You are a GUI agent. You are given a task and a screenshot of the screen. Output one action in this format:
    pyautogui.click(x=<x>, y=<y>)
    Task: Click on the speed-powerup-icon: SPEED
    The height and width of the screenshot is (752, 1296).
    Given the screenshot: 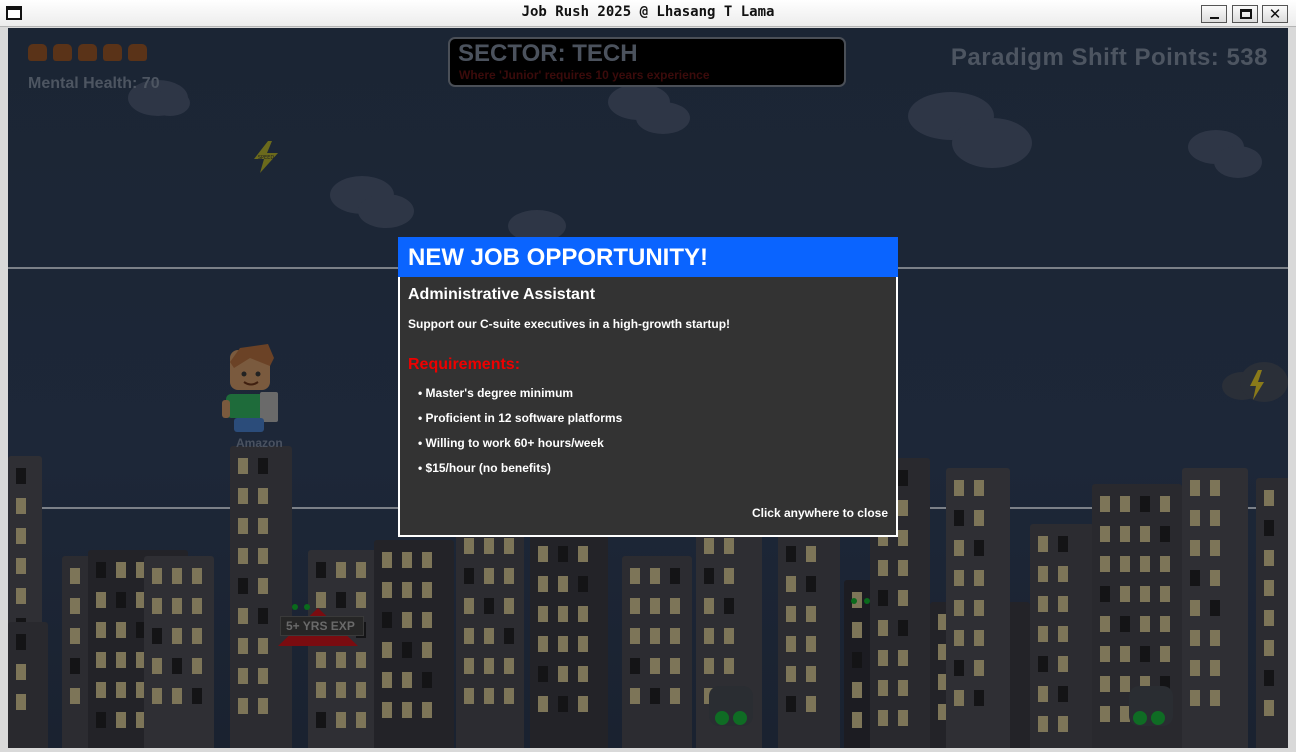 What is the action you would take?
    pyautogui.click(x=266, y=159)
    